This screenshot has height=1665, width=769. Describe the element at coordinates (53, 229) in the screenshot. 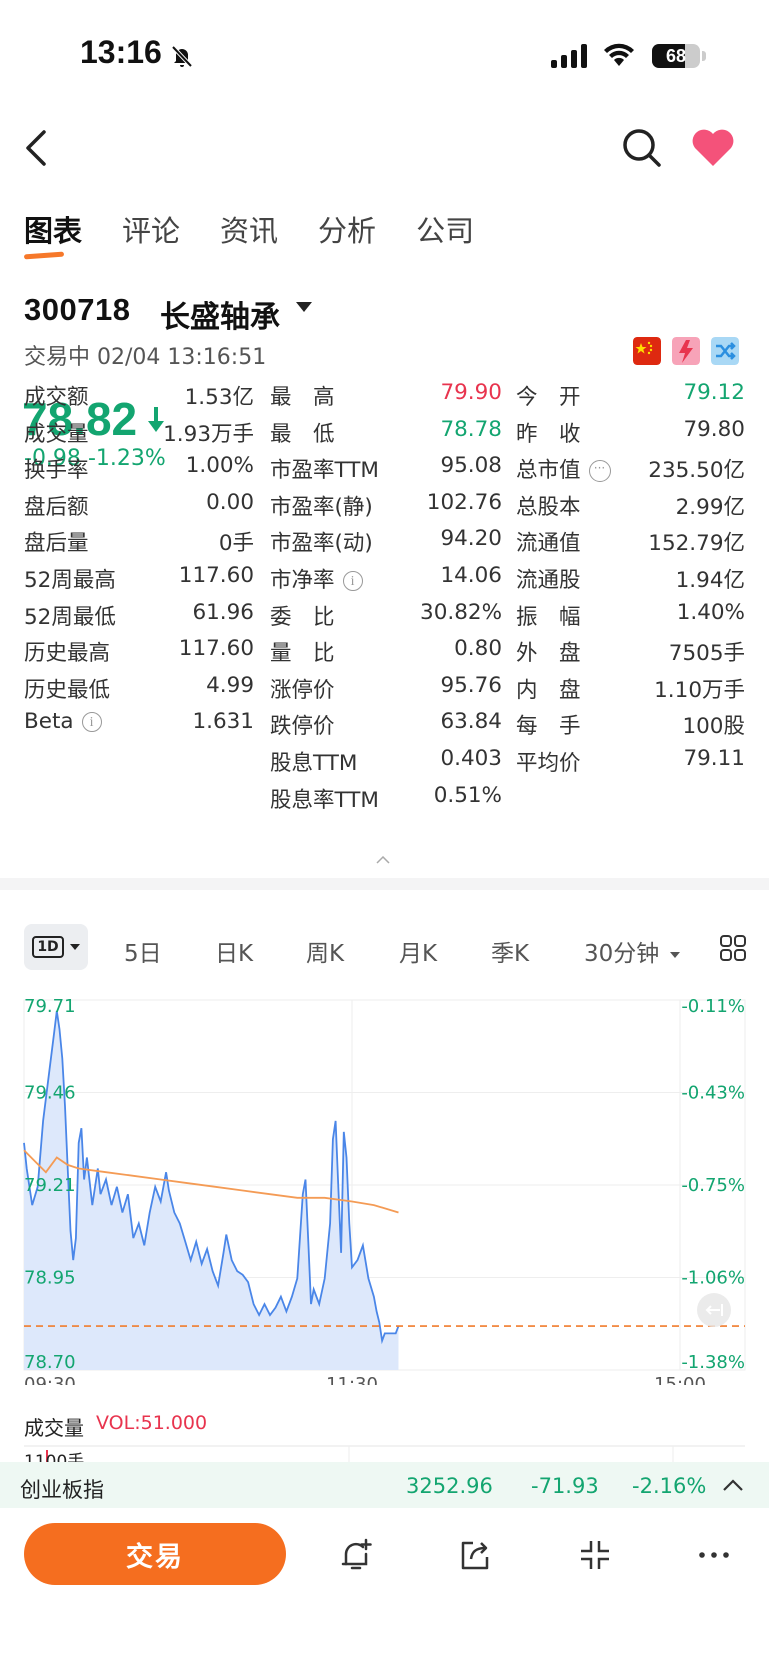

I see `tab-chart: 图表` at that location.